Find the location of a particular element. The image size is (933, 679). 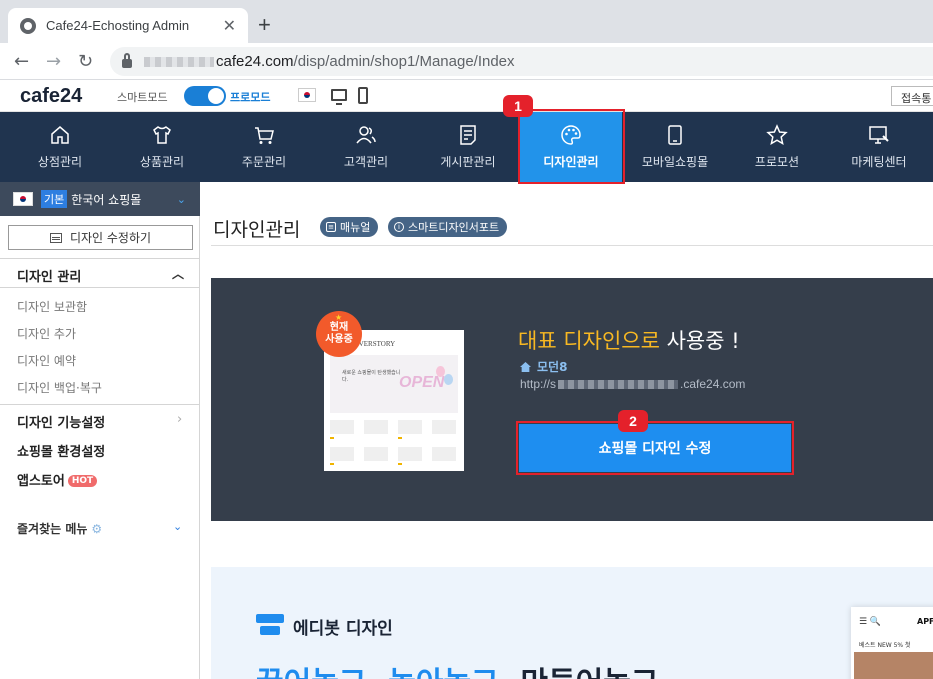

monitor-icon is located at coordinates (339, 97).